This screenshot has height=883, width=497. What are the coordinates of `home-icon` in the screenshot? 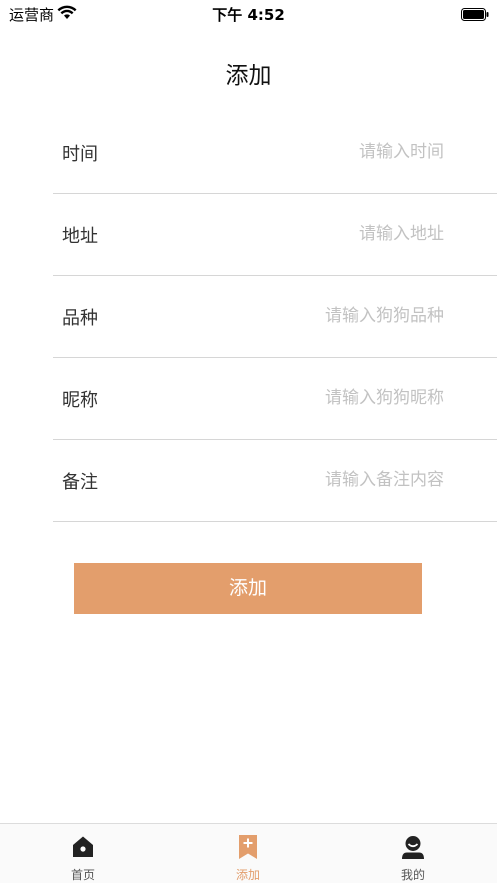 It's located at (83, 847).